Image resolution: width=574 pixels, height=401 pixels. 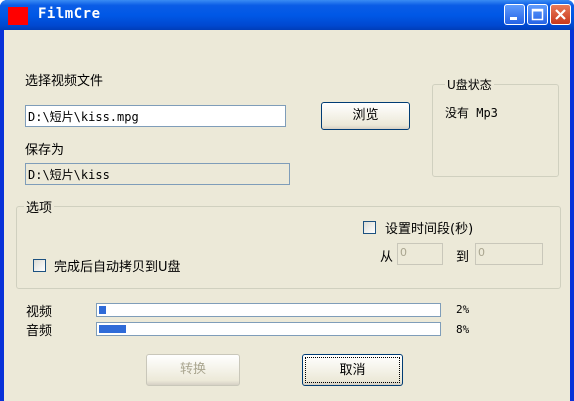 I want to click on maximize-icon, so click(x=537, y=14).